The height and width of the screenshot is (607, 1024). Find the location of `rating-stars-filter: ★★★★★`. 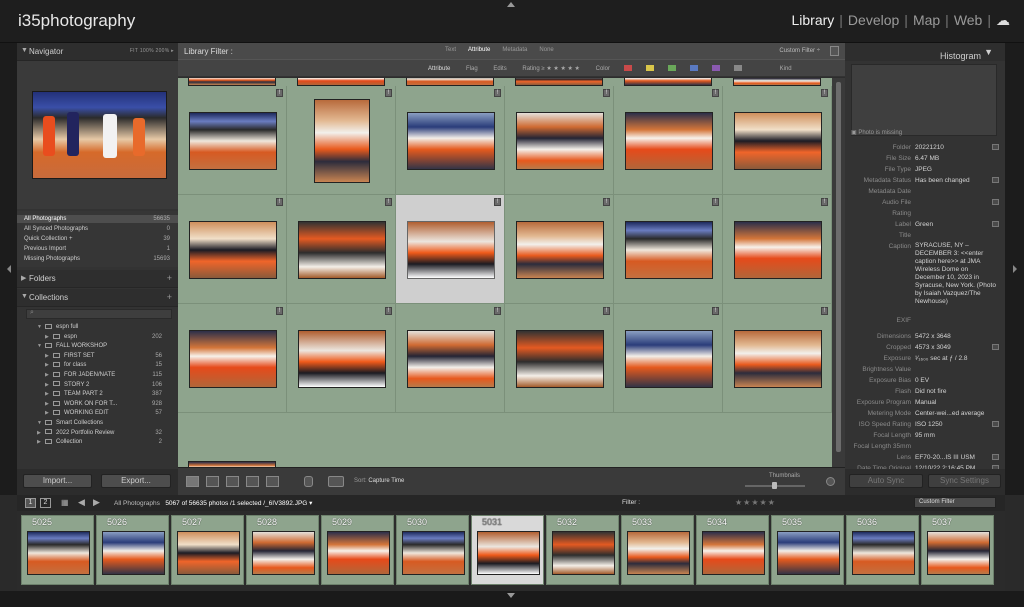

rating-stars-filter: ★★★★★ is located at coordinates (755, 502).